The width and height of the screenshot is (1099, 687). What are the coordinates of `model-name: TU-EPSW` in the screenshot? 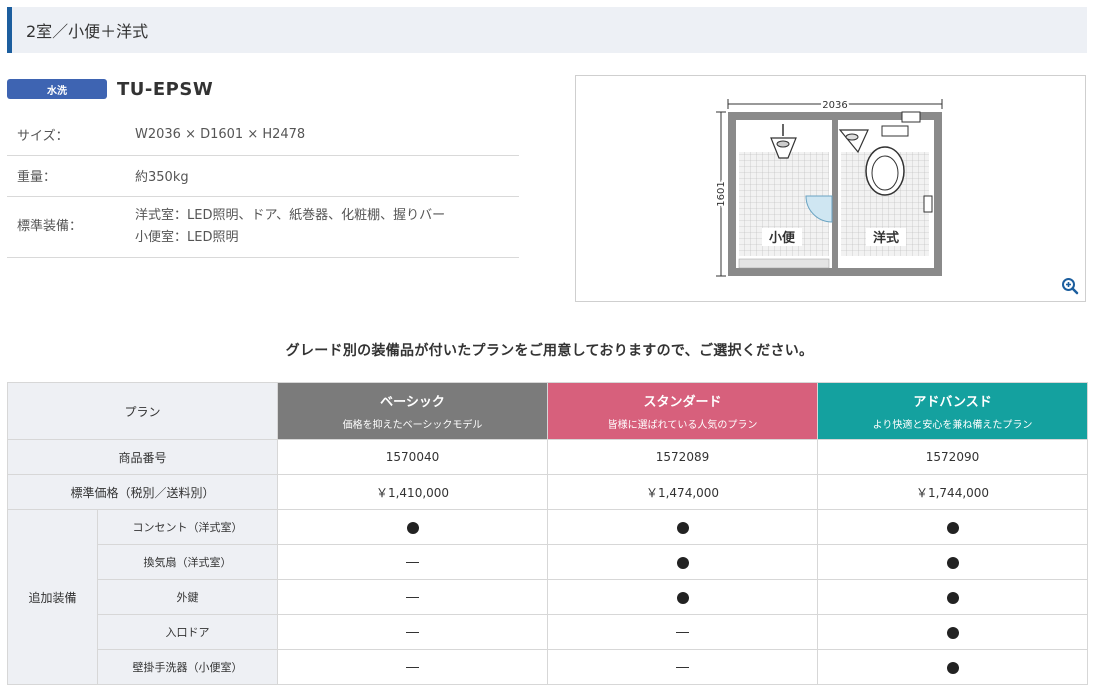 It's located at (165, 89).